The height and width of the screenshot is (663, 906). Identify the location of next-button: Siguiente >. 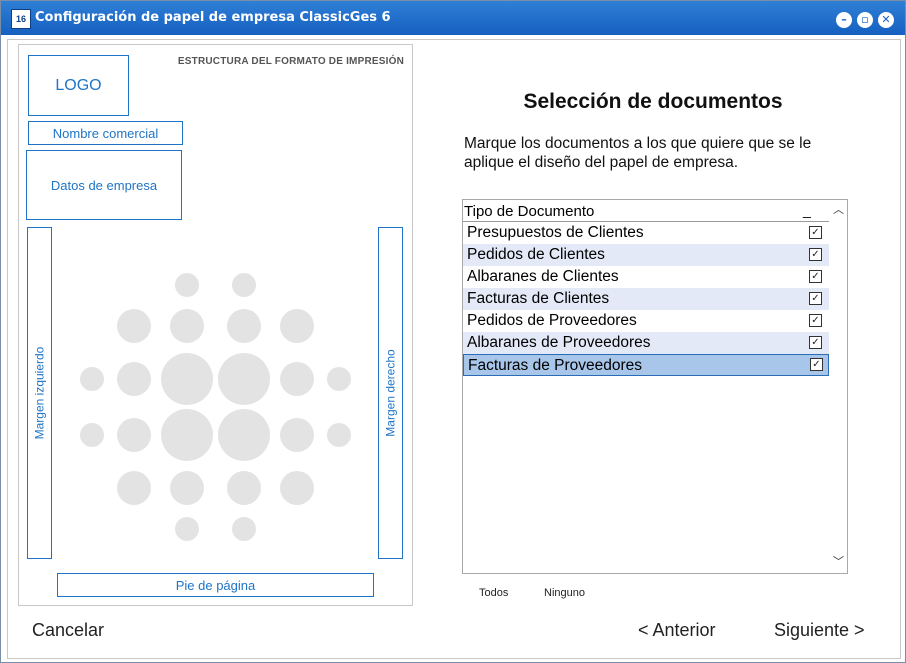
(819, 630).